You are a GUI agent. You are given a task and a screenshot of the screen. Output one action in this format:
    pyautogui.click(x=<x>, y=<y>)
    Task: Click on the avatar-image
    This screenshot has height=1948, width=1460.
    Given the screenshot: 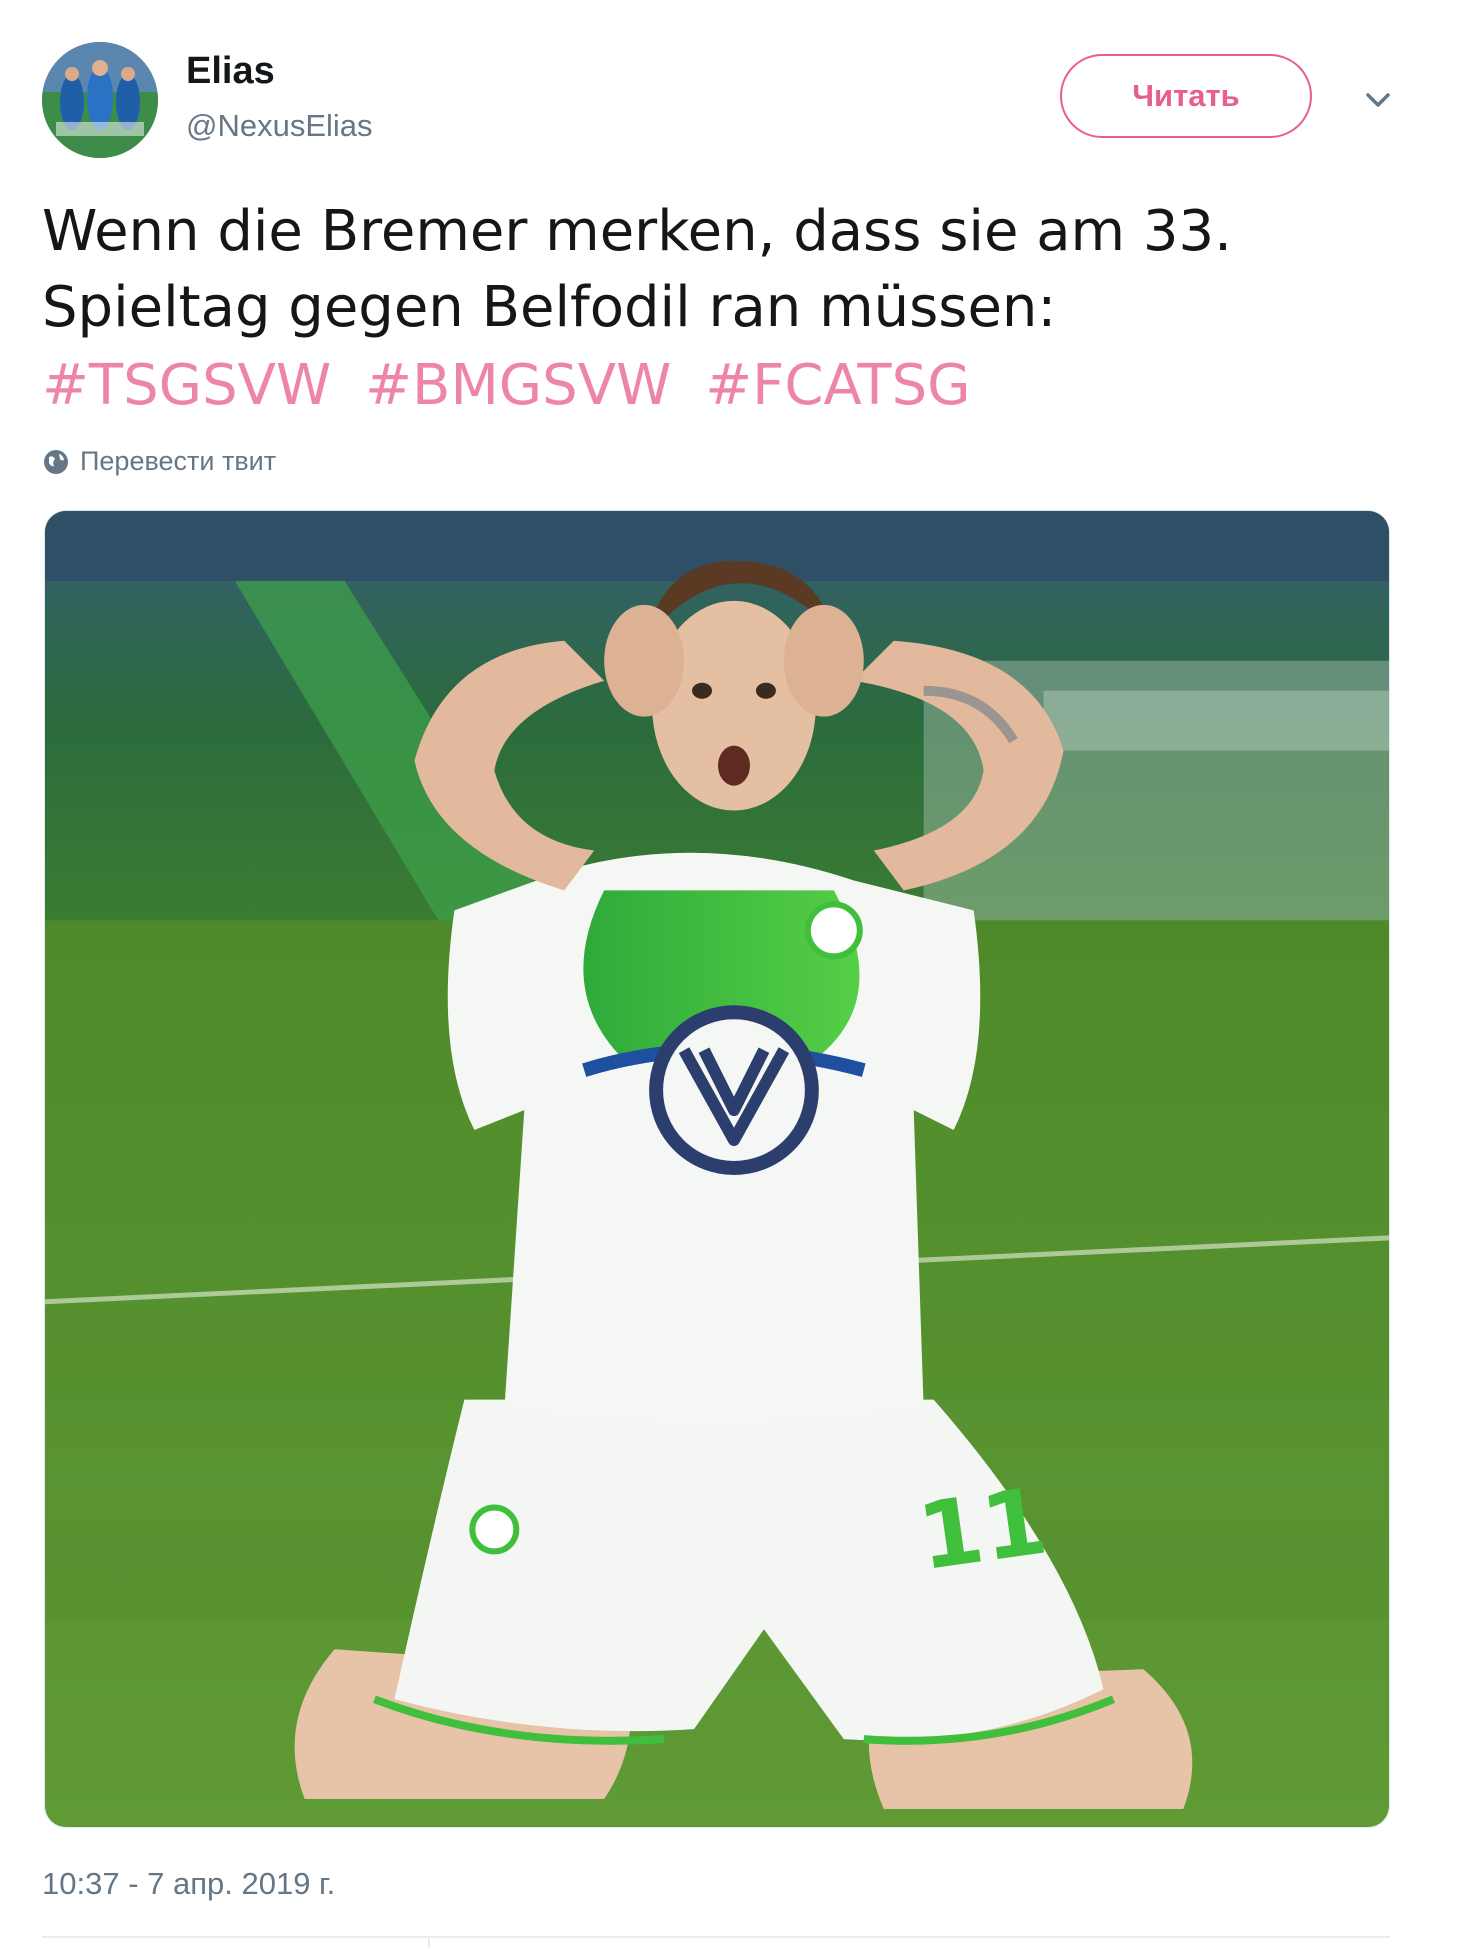 What is the action you would take?
    pyautogui.click(x=100, y=100)
    